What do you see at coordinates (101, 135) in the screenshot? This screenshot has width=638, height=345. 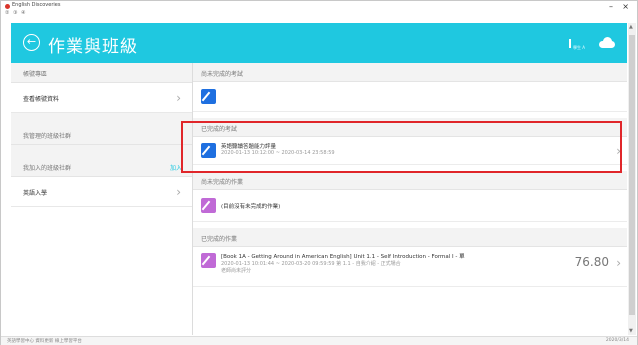 I see `sidebar-section-managed-classes: 我管理的班級社群` at bounding box center [101, 135].